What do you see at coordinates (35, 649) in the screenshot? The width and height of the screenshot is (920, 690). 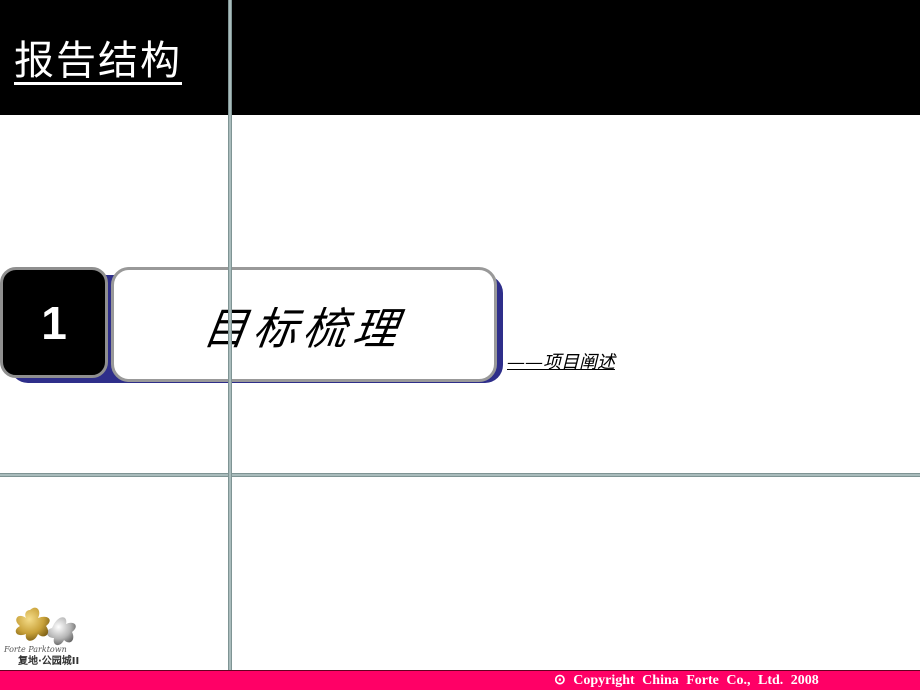 I see `svg-text: Forte Parktown` at bounding box center [35, 649].